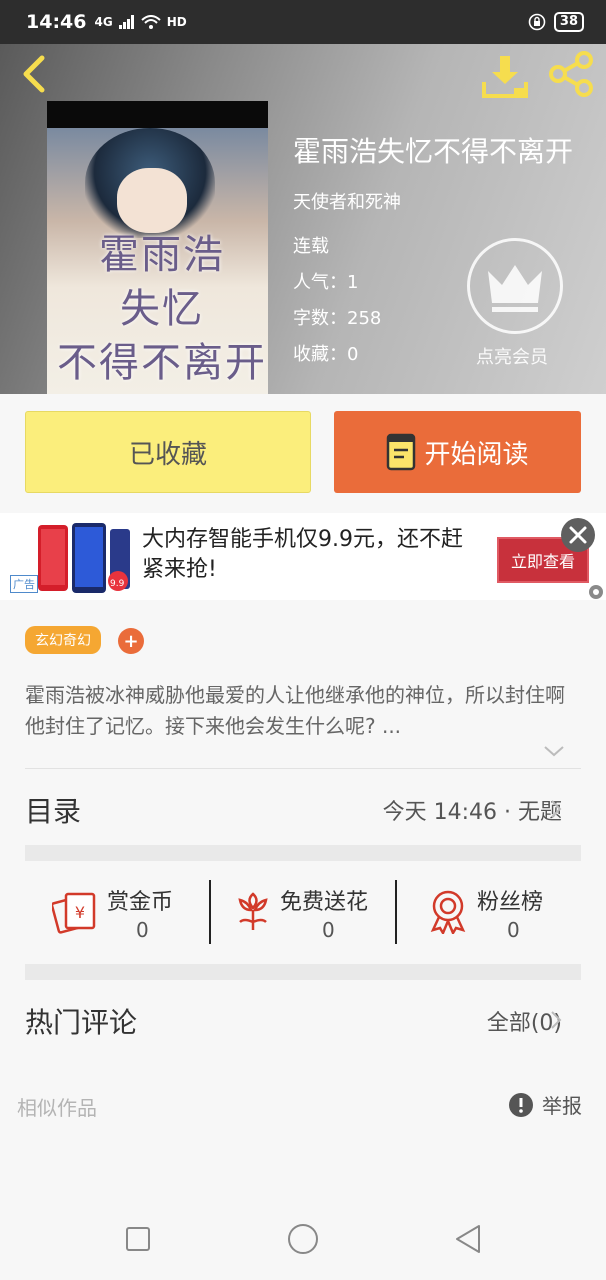 This screenshot has height=1280, width=606. Describe the element at coordinates (57, 1108) in the screenshot. I see `similar-works-label: 相似作品` at that location.